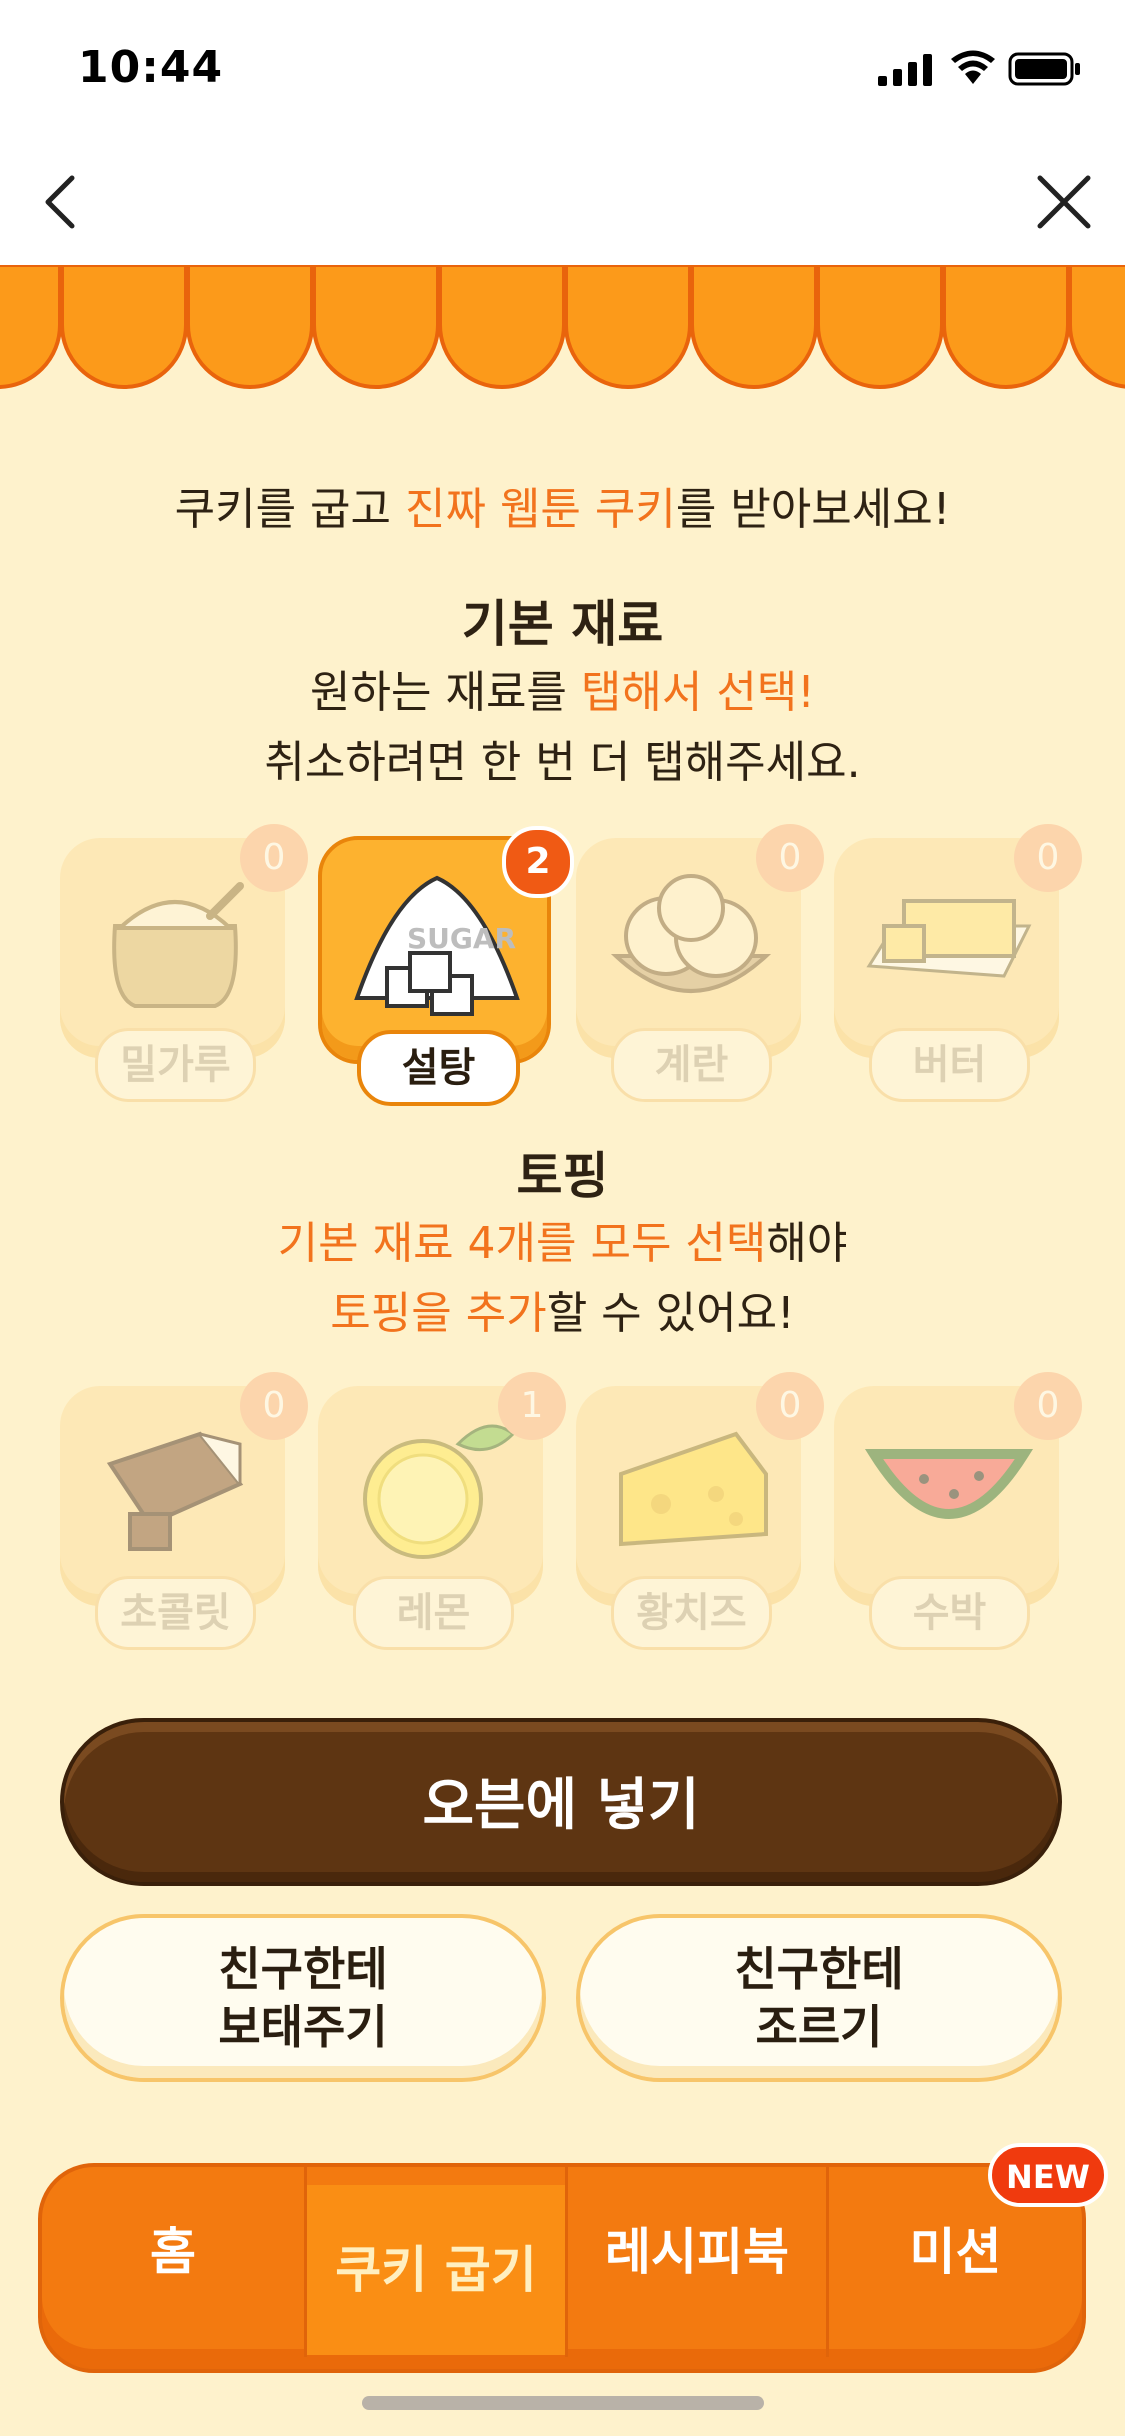  Describe the element at coordinates (436, 2270) in the screenshot. I see `tab-bake-cookie: 쿠키 굽기` at that location.